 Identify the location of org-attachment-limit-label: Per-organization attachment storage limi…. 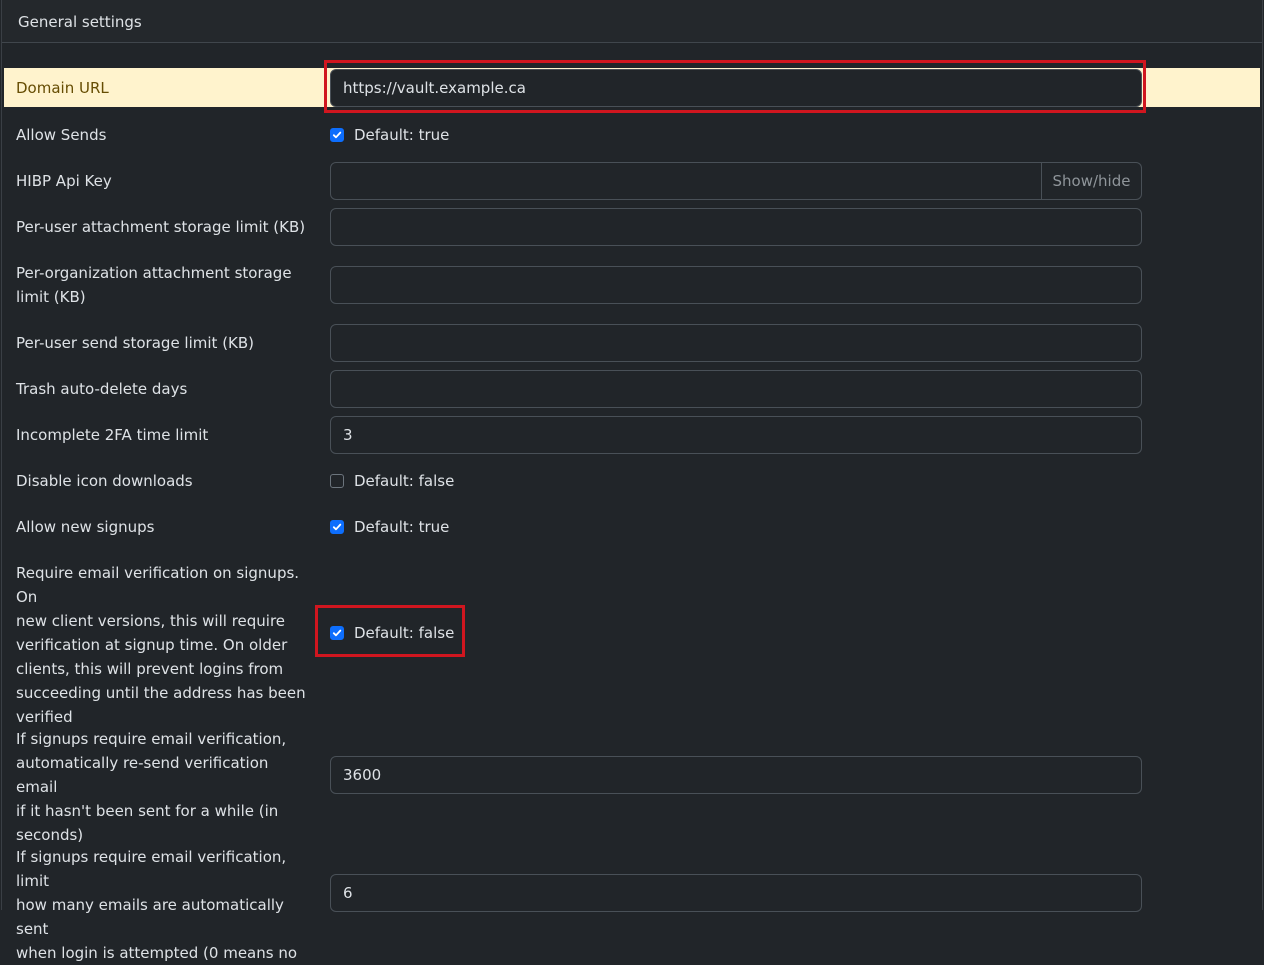
(154, 285).